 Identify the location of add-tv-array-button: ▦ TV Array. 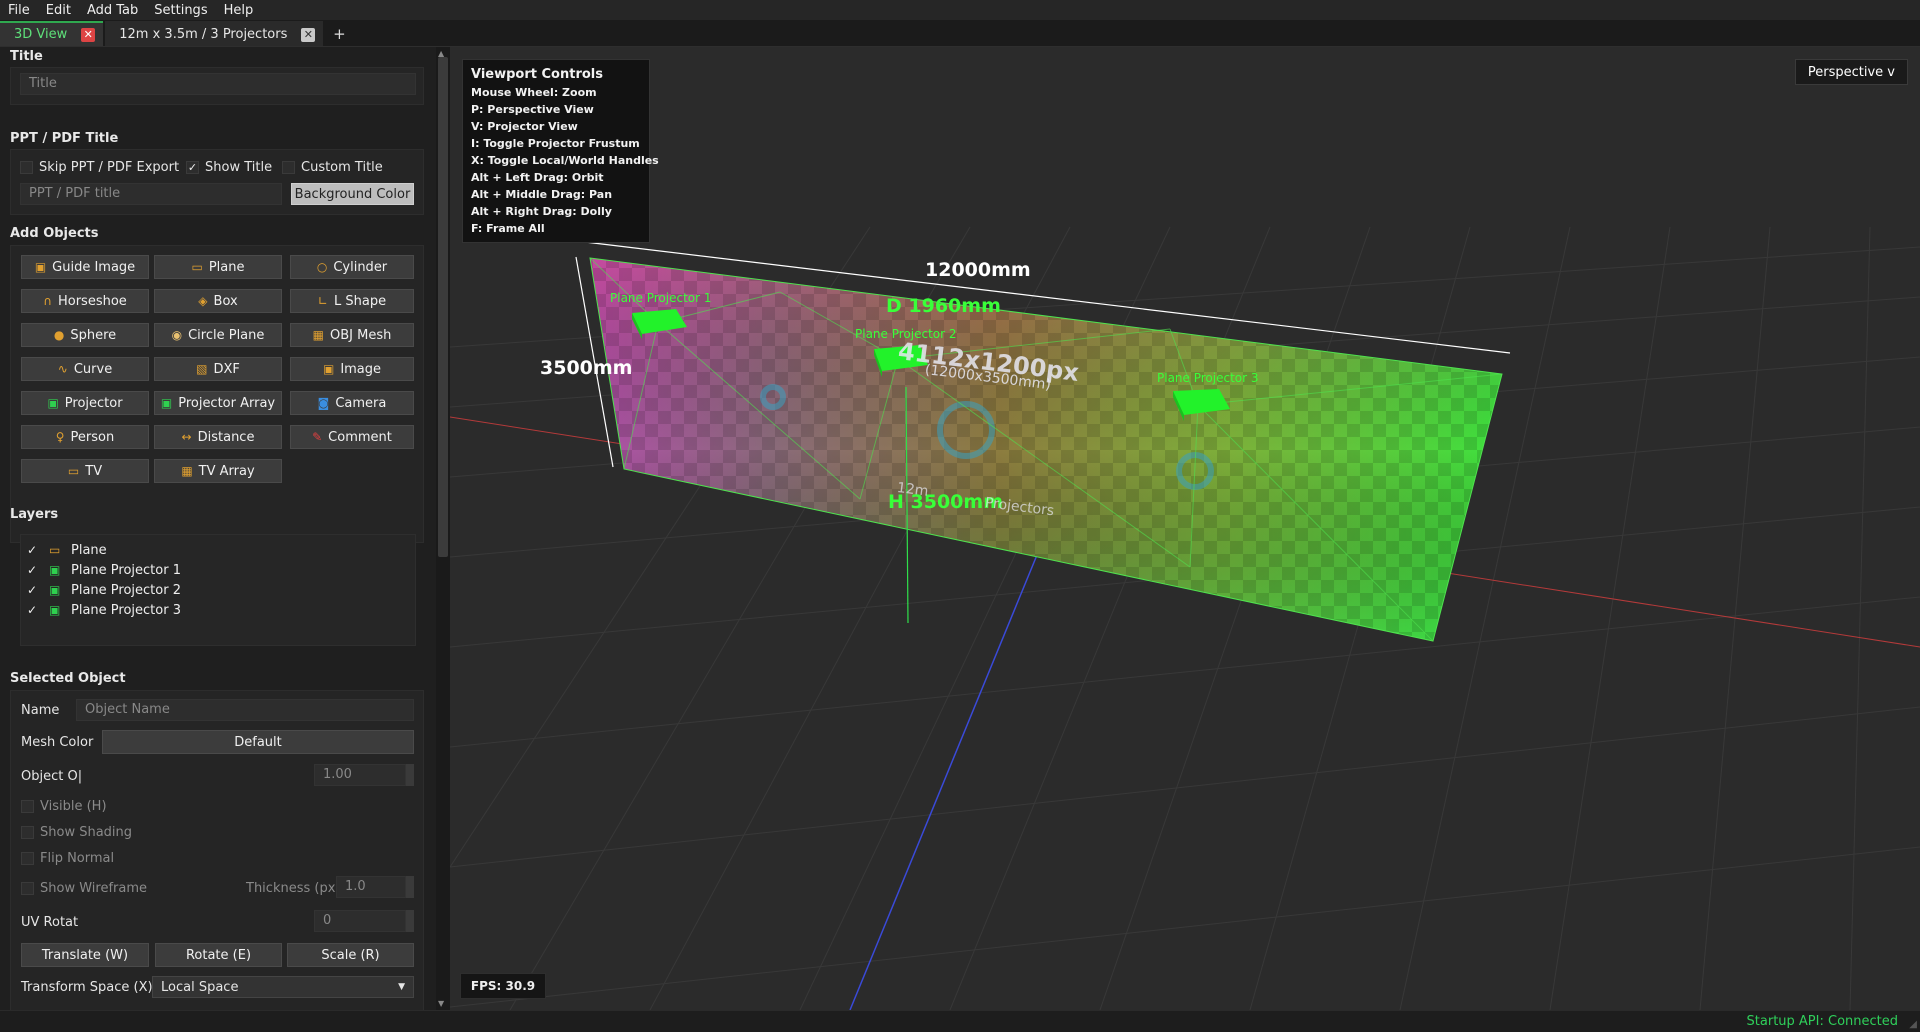
(218, 471).